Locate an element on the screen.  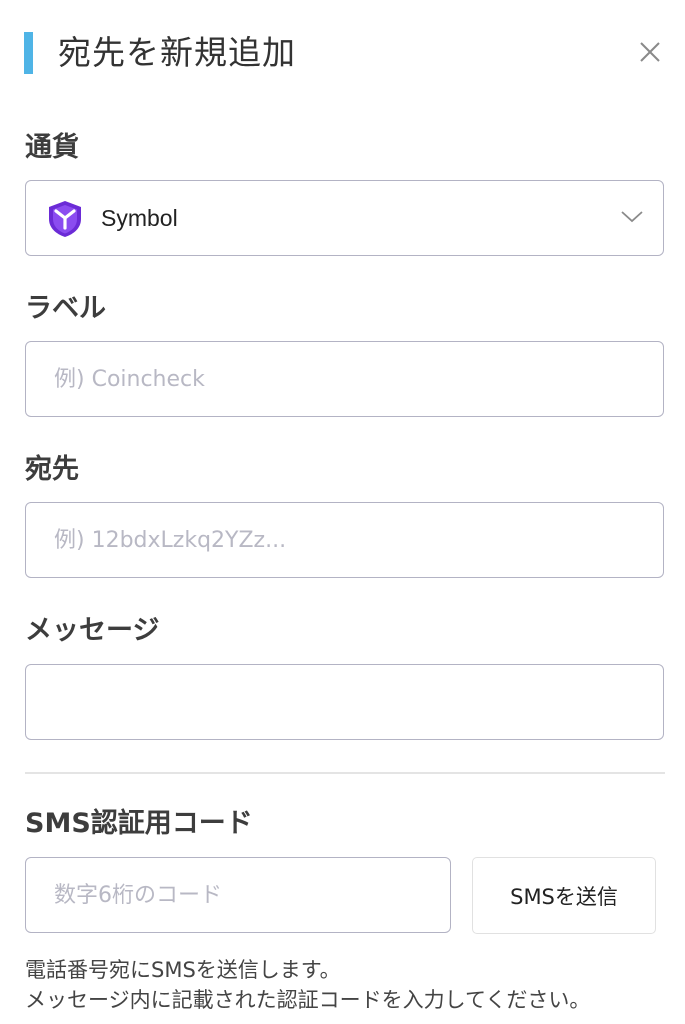
chevron-down-icon is located at coordinates (632, 217).